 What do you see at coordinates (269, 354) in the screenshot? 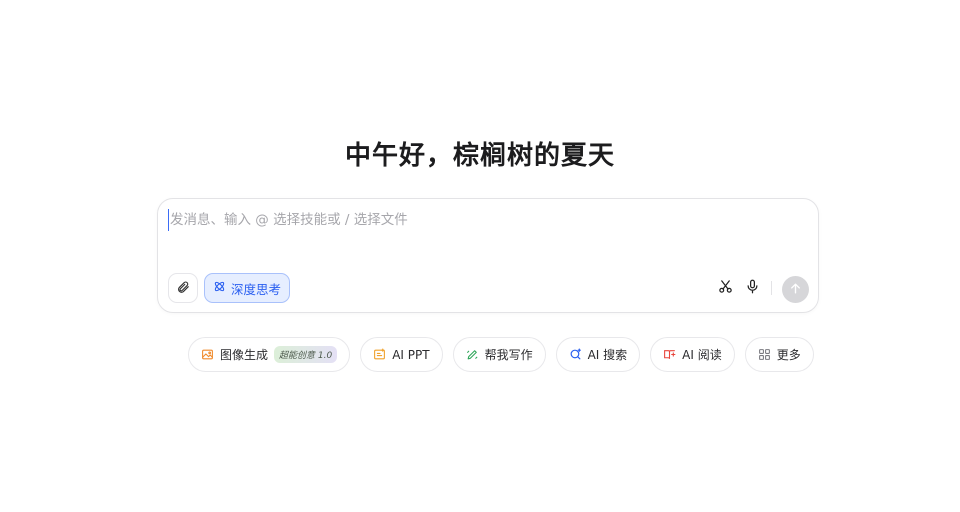
I see `chip-image-gen: 图像生成 超能创意 1.0` at bounding box center [269, 354].